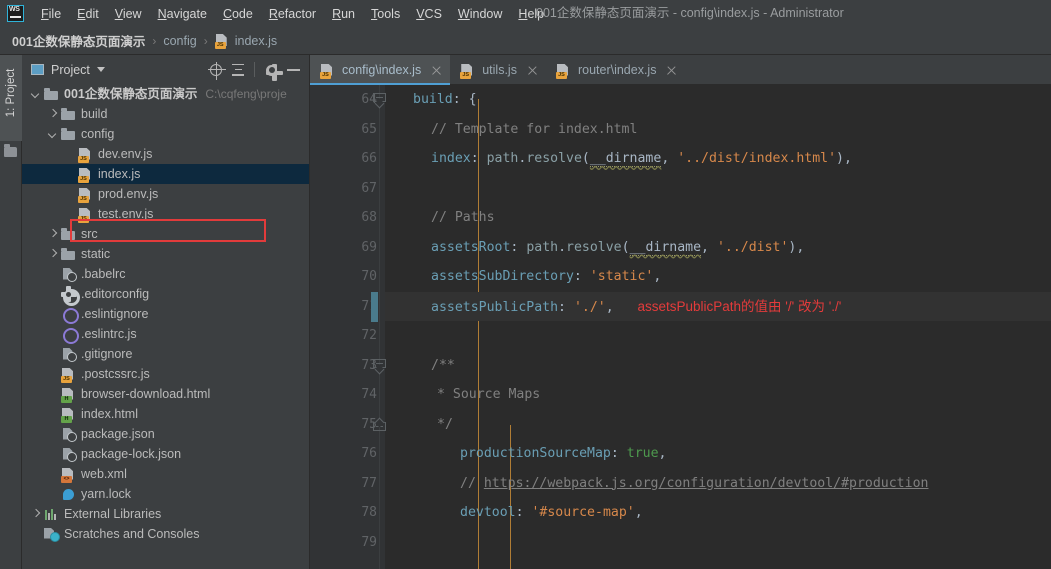 The height and width of the screenshot is (569, 1051). What do you see at coordinates (489, 394) in the screenshot?
I see `token-block-comment: * Source Maps` at bounding box center [489, 394].